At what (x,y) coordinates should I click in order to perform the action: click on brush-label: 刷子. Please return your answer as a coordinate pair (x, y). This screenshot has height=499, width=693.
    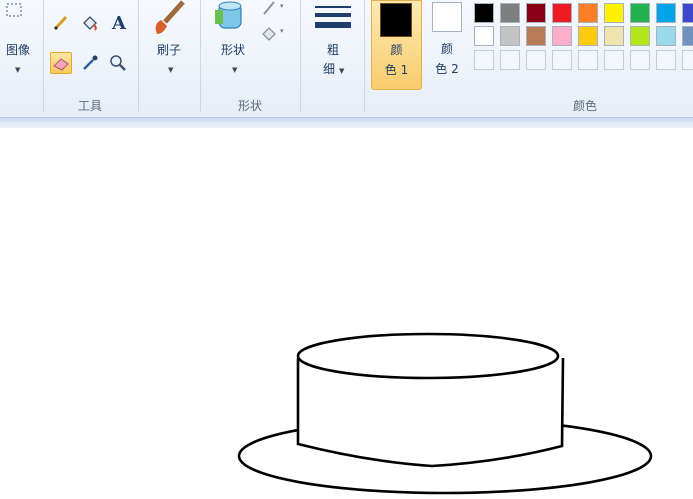
    Looking at the image, I should click on (168, 50).